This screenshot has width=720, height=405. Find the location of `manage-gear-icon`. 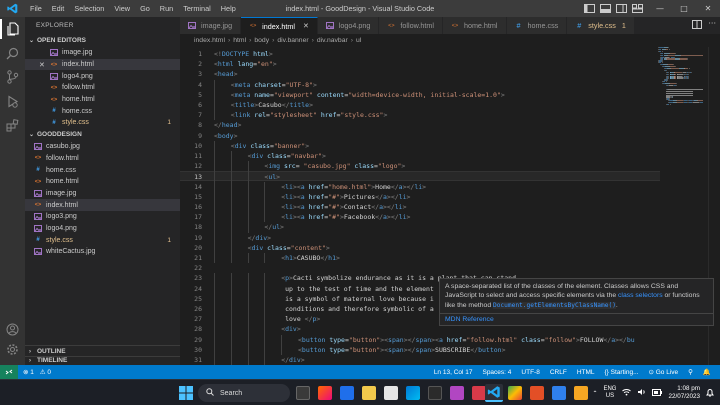

manage-gear-icon is located at coordinates (12, 349).